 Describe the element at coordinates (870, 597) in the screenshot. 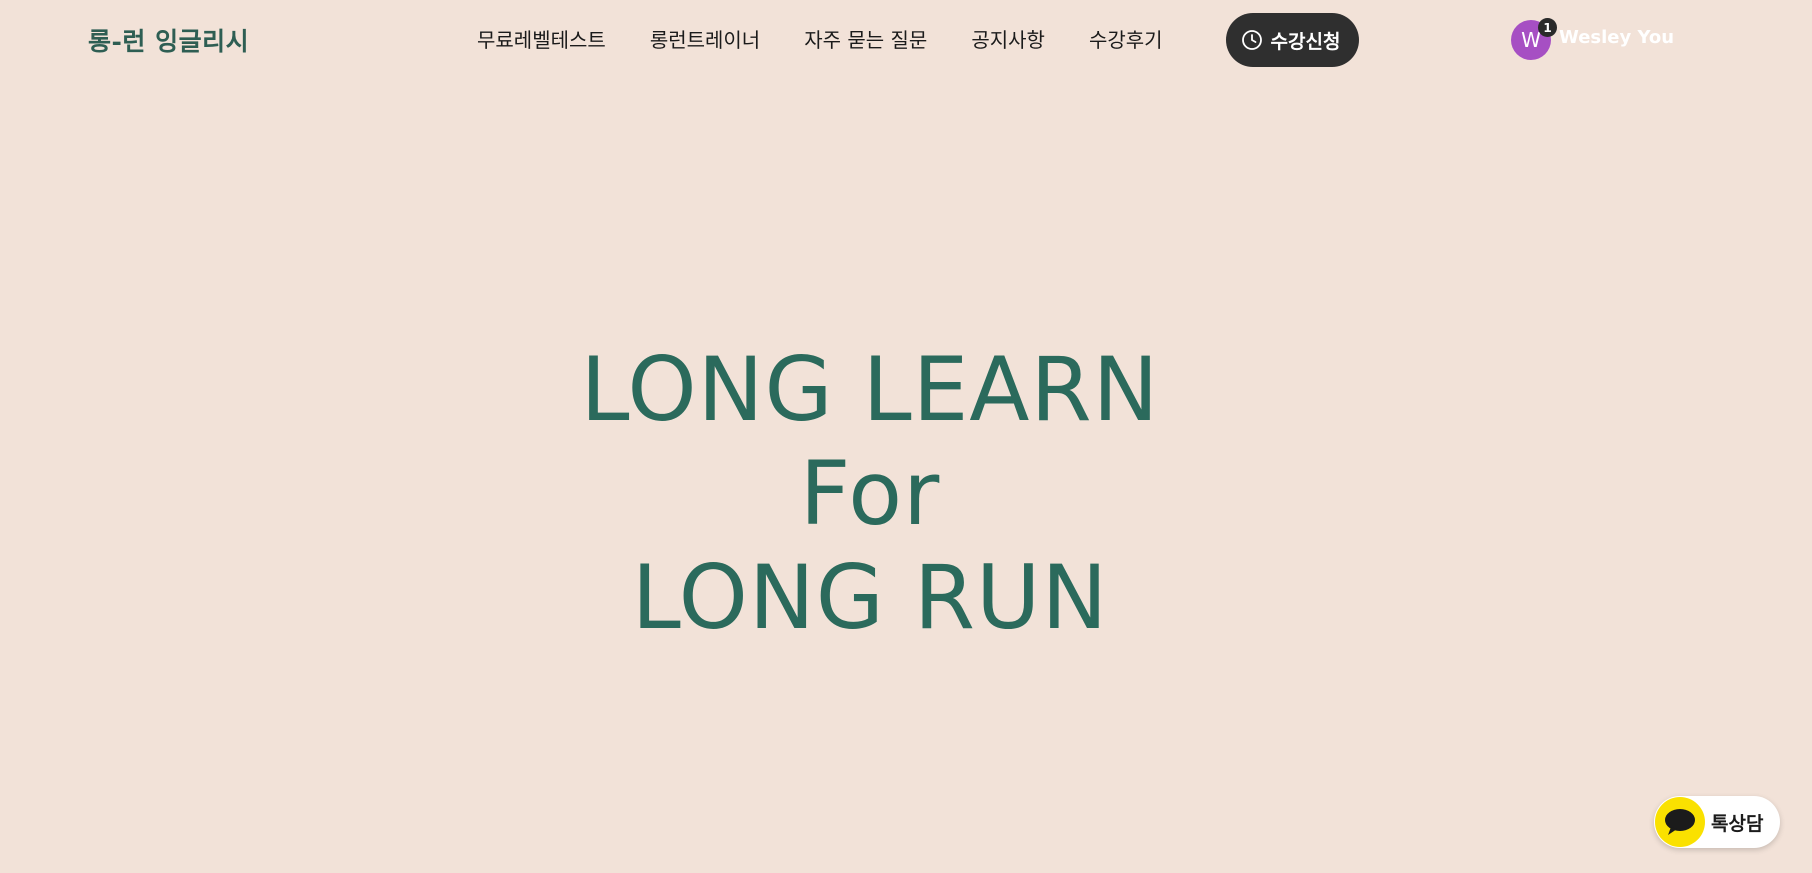

I see `hero-line-3: LONG RUN` at that location.